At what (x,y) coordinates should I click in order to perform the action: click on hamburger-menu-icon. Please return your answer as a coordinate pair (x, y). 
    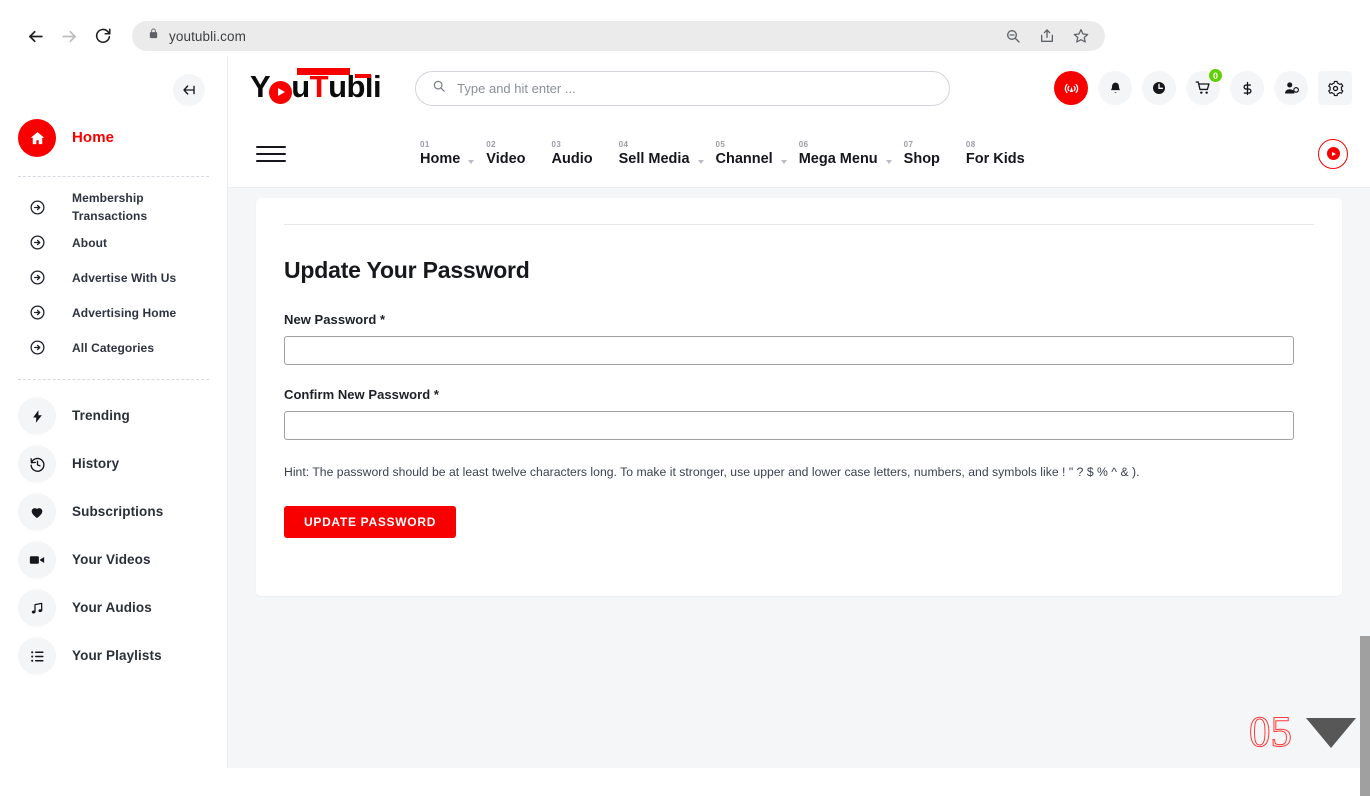
    Looking at the image, I should click on (271, 154).